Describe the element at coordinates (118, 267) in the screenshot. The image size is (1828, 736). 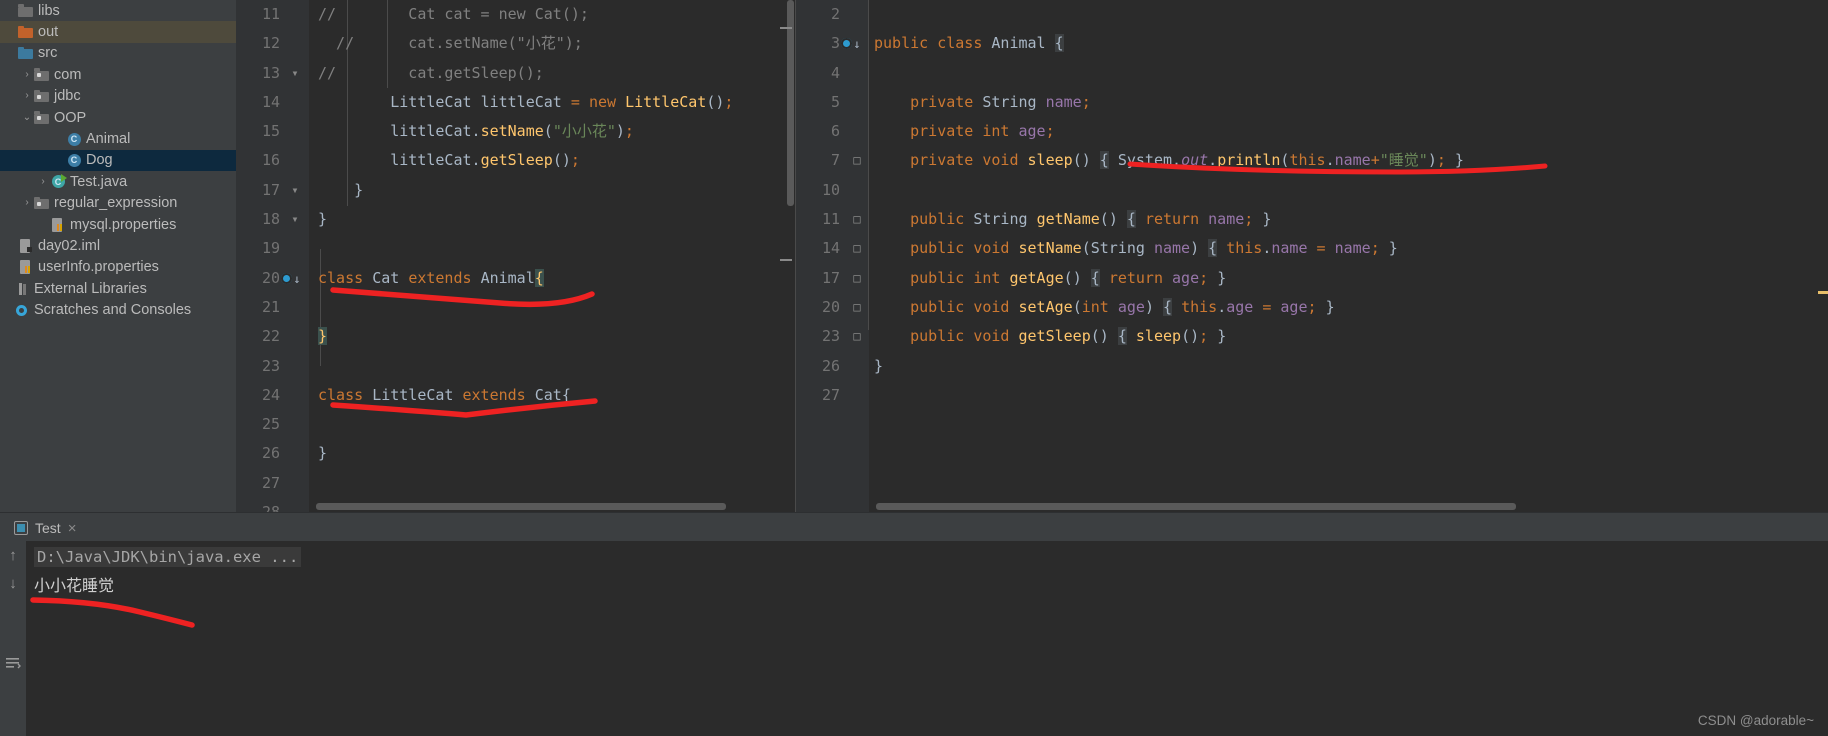
I see `tree-item-userinfo-properties: › userInfo.properties` at that location.